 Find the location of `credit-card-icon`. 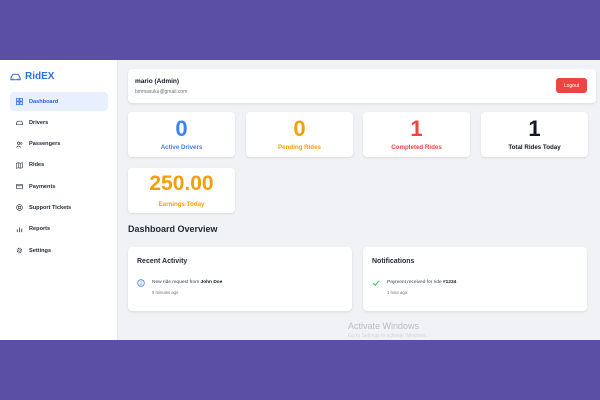

credit-card-icon is located at coordinates (19, 187).